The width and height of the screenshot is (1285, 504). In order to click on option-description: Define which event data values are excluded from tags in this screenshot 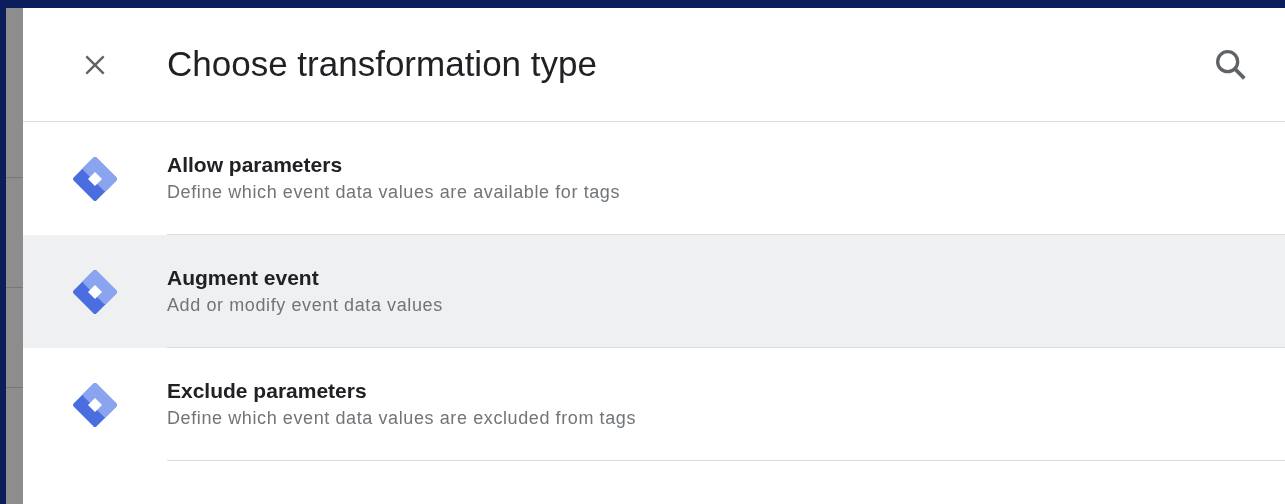, I will do `click(402, 418)`.